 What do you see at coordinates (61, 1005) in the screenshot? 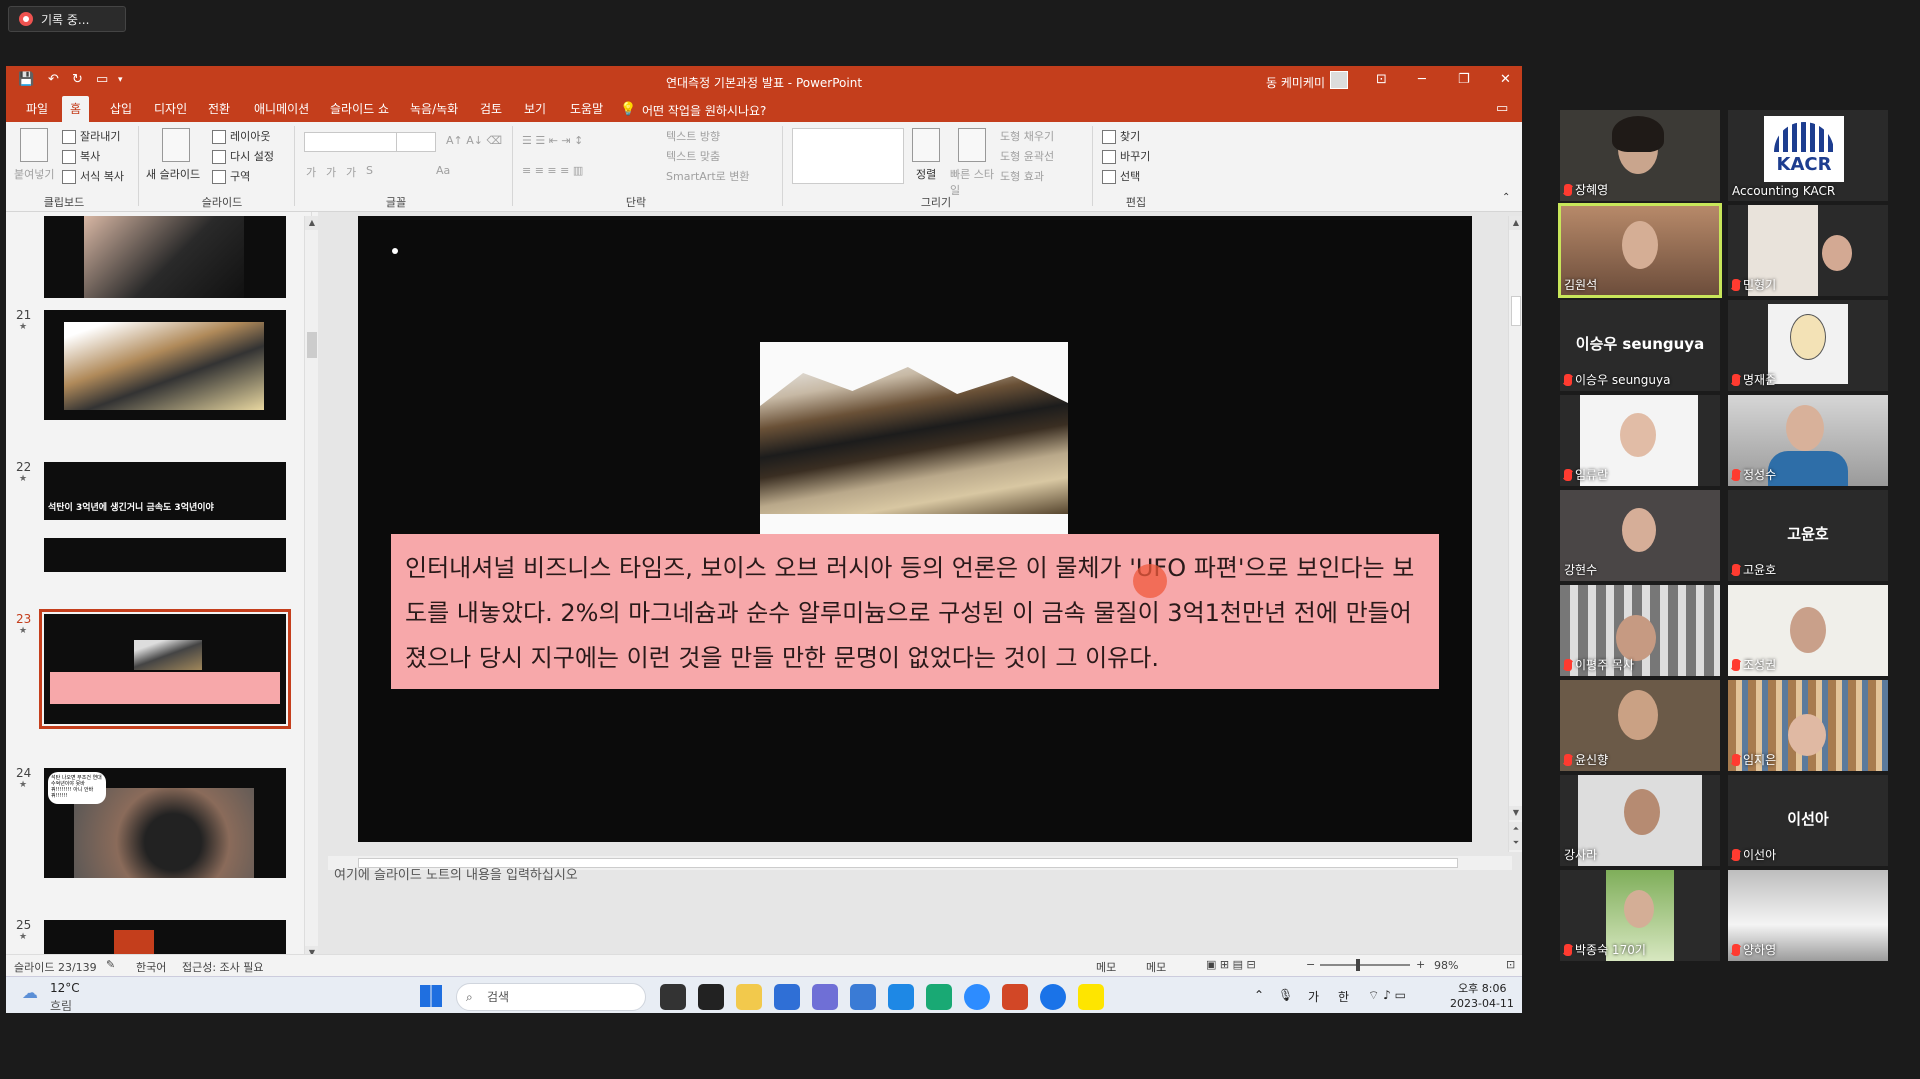
I see `weather-desc: 흐림` at bounding box center [61, 1005].